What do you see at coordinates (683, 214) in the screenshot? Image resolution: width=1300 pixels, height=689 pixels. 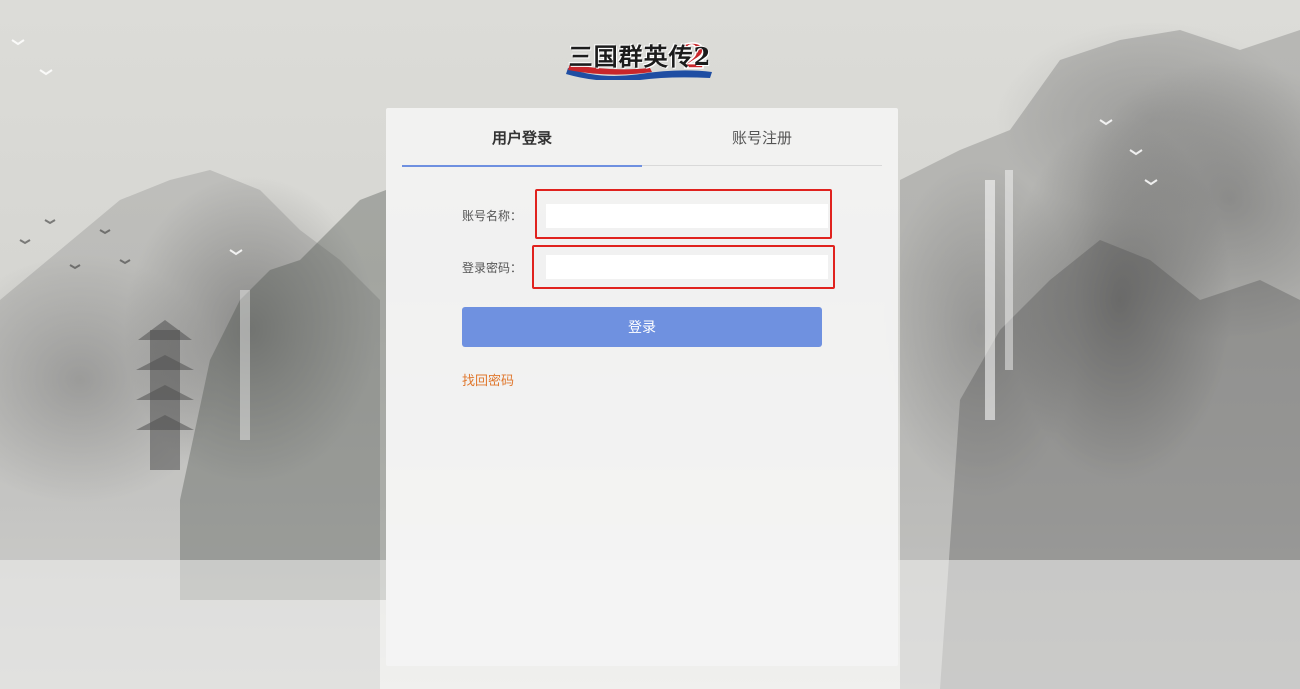 I see `username-highlight-box` at bounding box center [683, 214].